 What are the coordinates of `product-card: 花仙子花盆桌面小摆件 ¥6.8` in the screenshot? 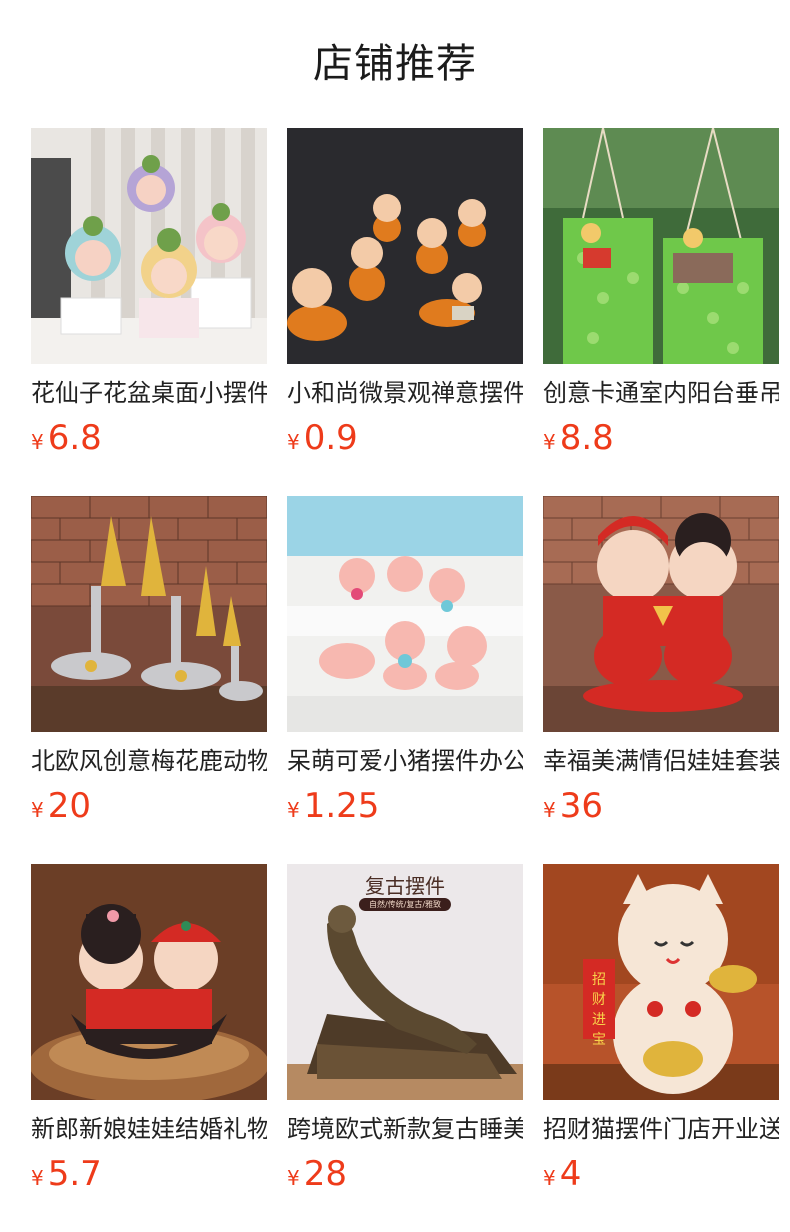 It's located at (149, 293).